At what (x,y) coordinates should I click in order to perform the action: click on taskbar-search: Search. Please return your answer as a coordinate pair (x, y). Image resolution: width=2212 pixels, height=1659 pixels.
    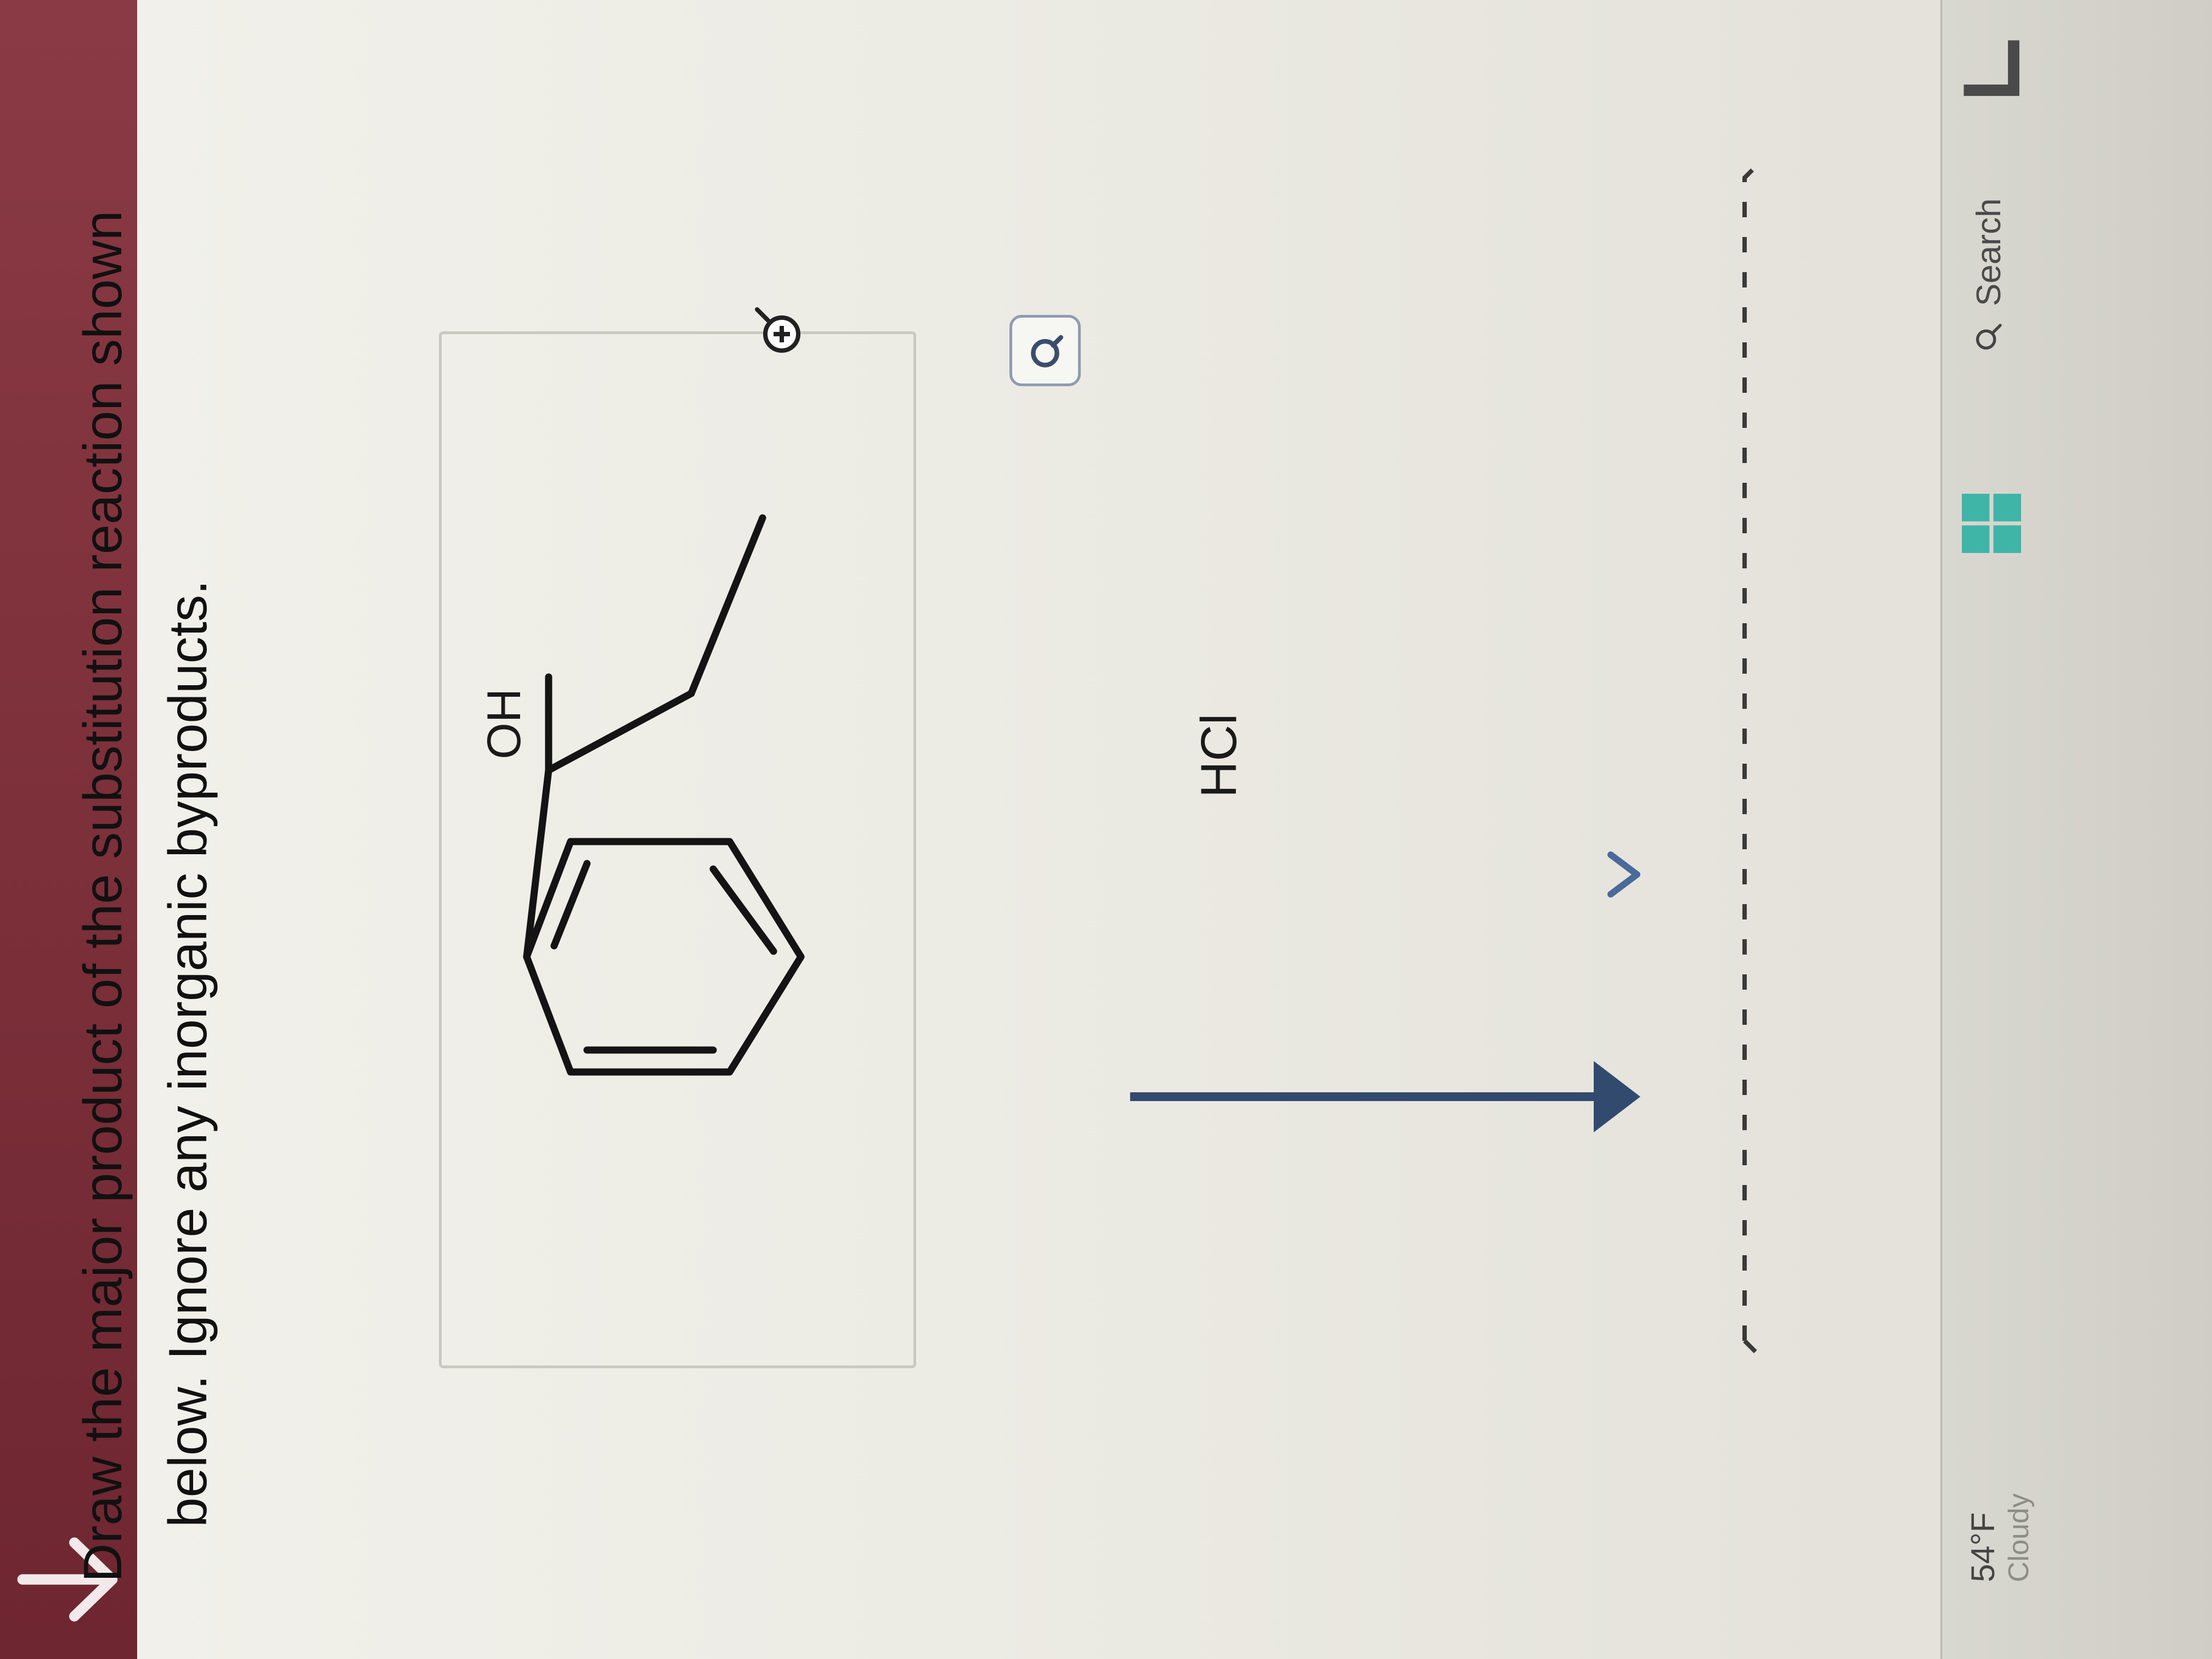
    Looking at the image, I should click on (1989, 276).